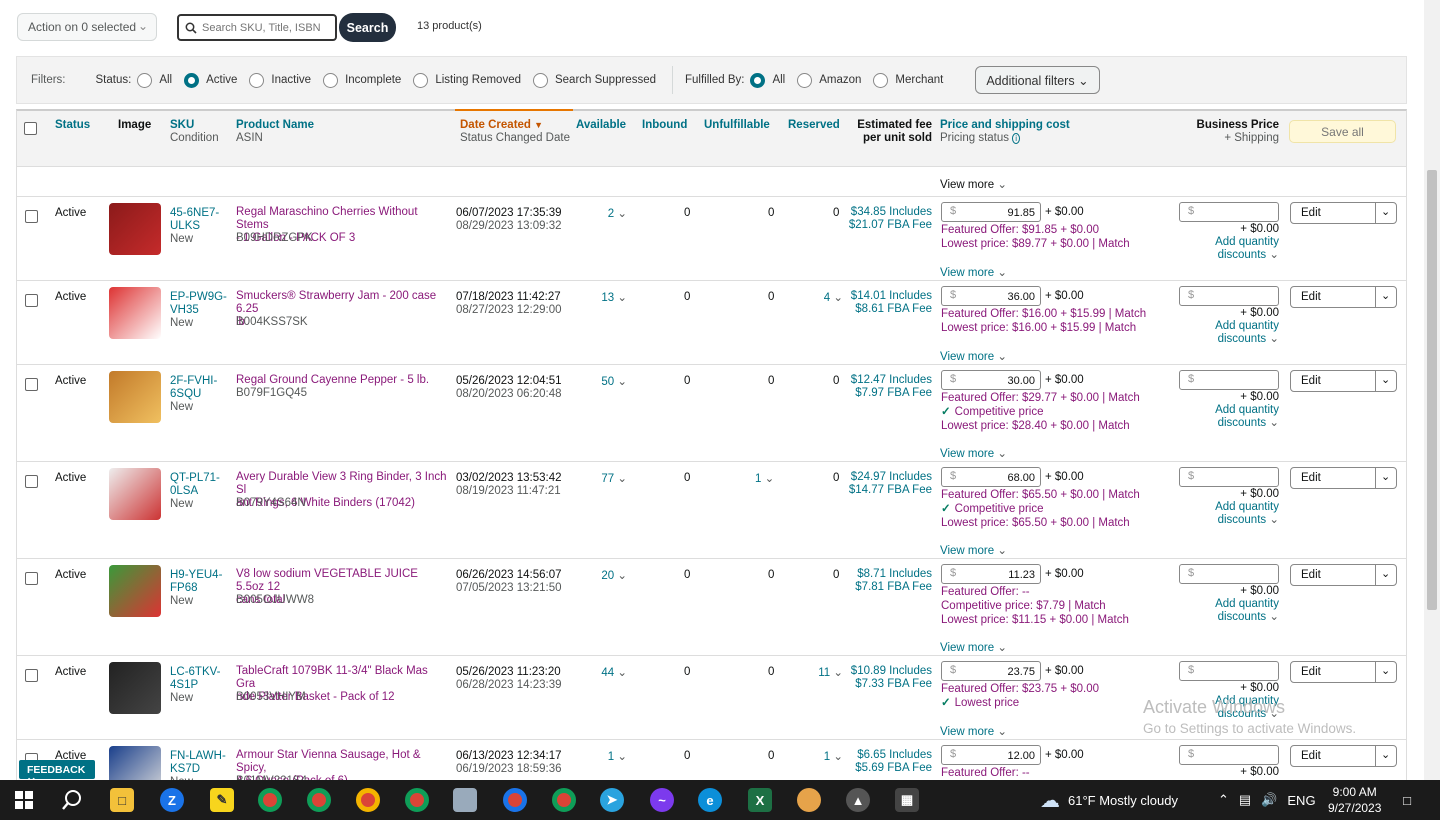 This screenshot has width=1440, height=820. I want to click on search-input, so click(264, 27).